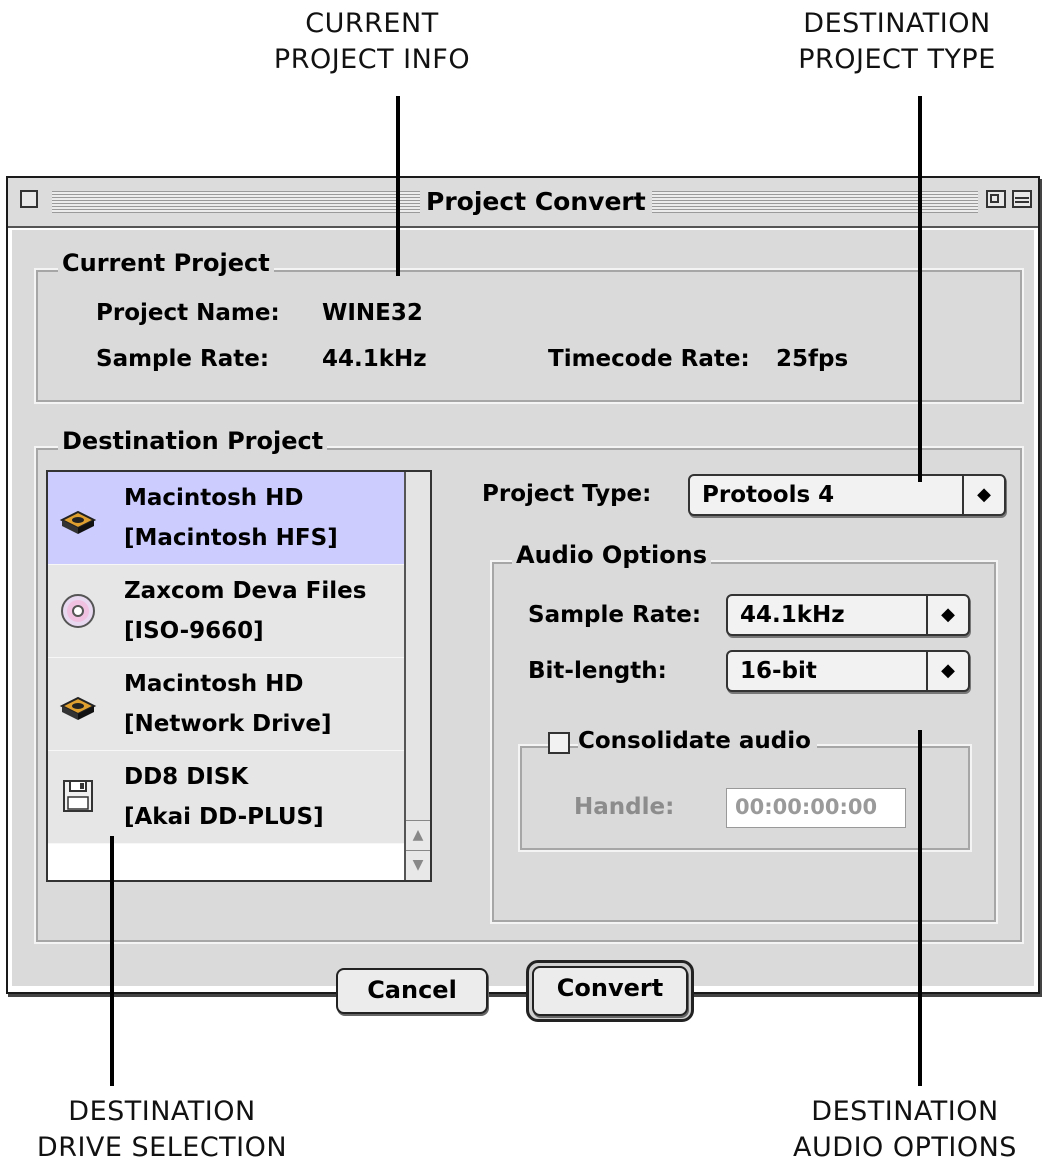 This screenshot has width=1044, height=1171. I want to click on collapse-box-icon, so click(1022, 199).